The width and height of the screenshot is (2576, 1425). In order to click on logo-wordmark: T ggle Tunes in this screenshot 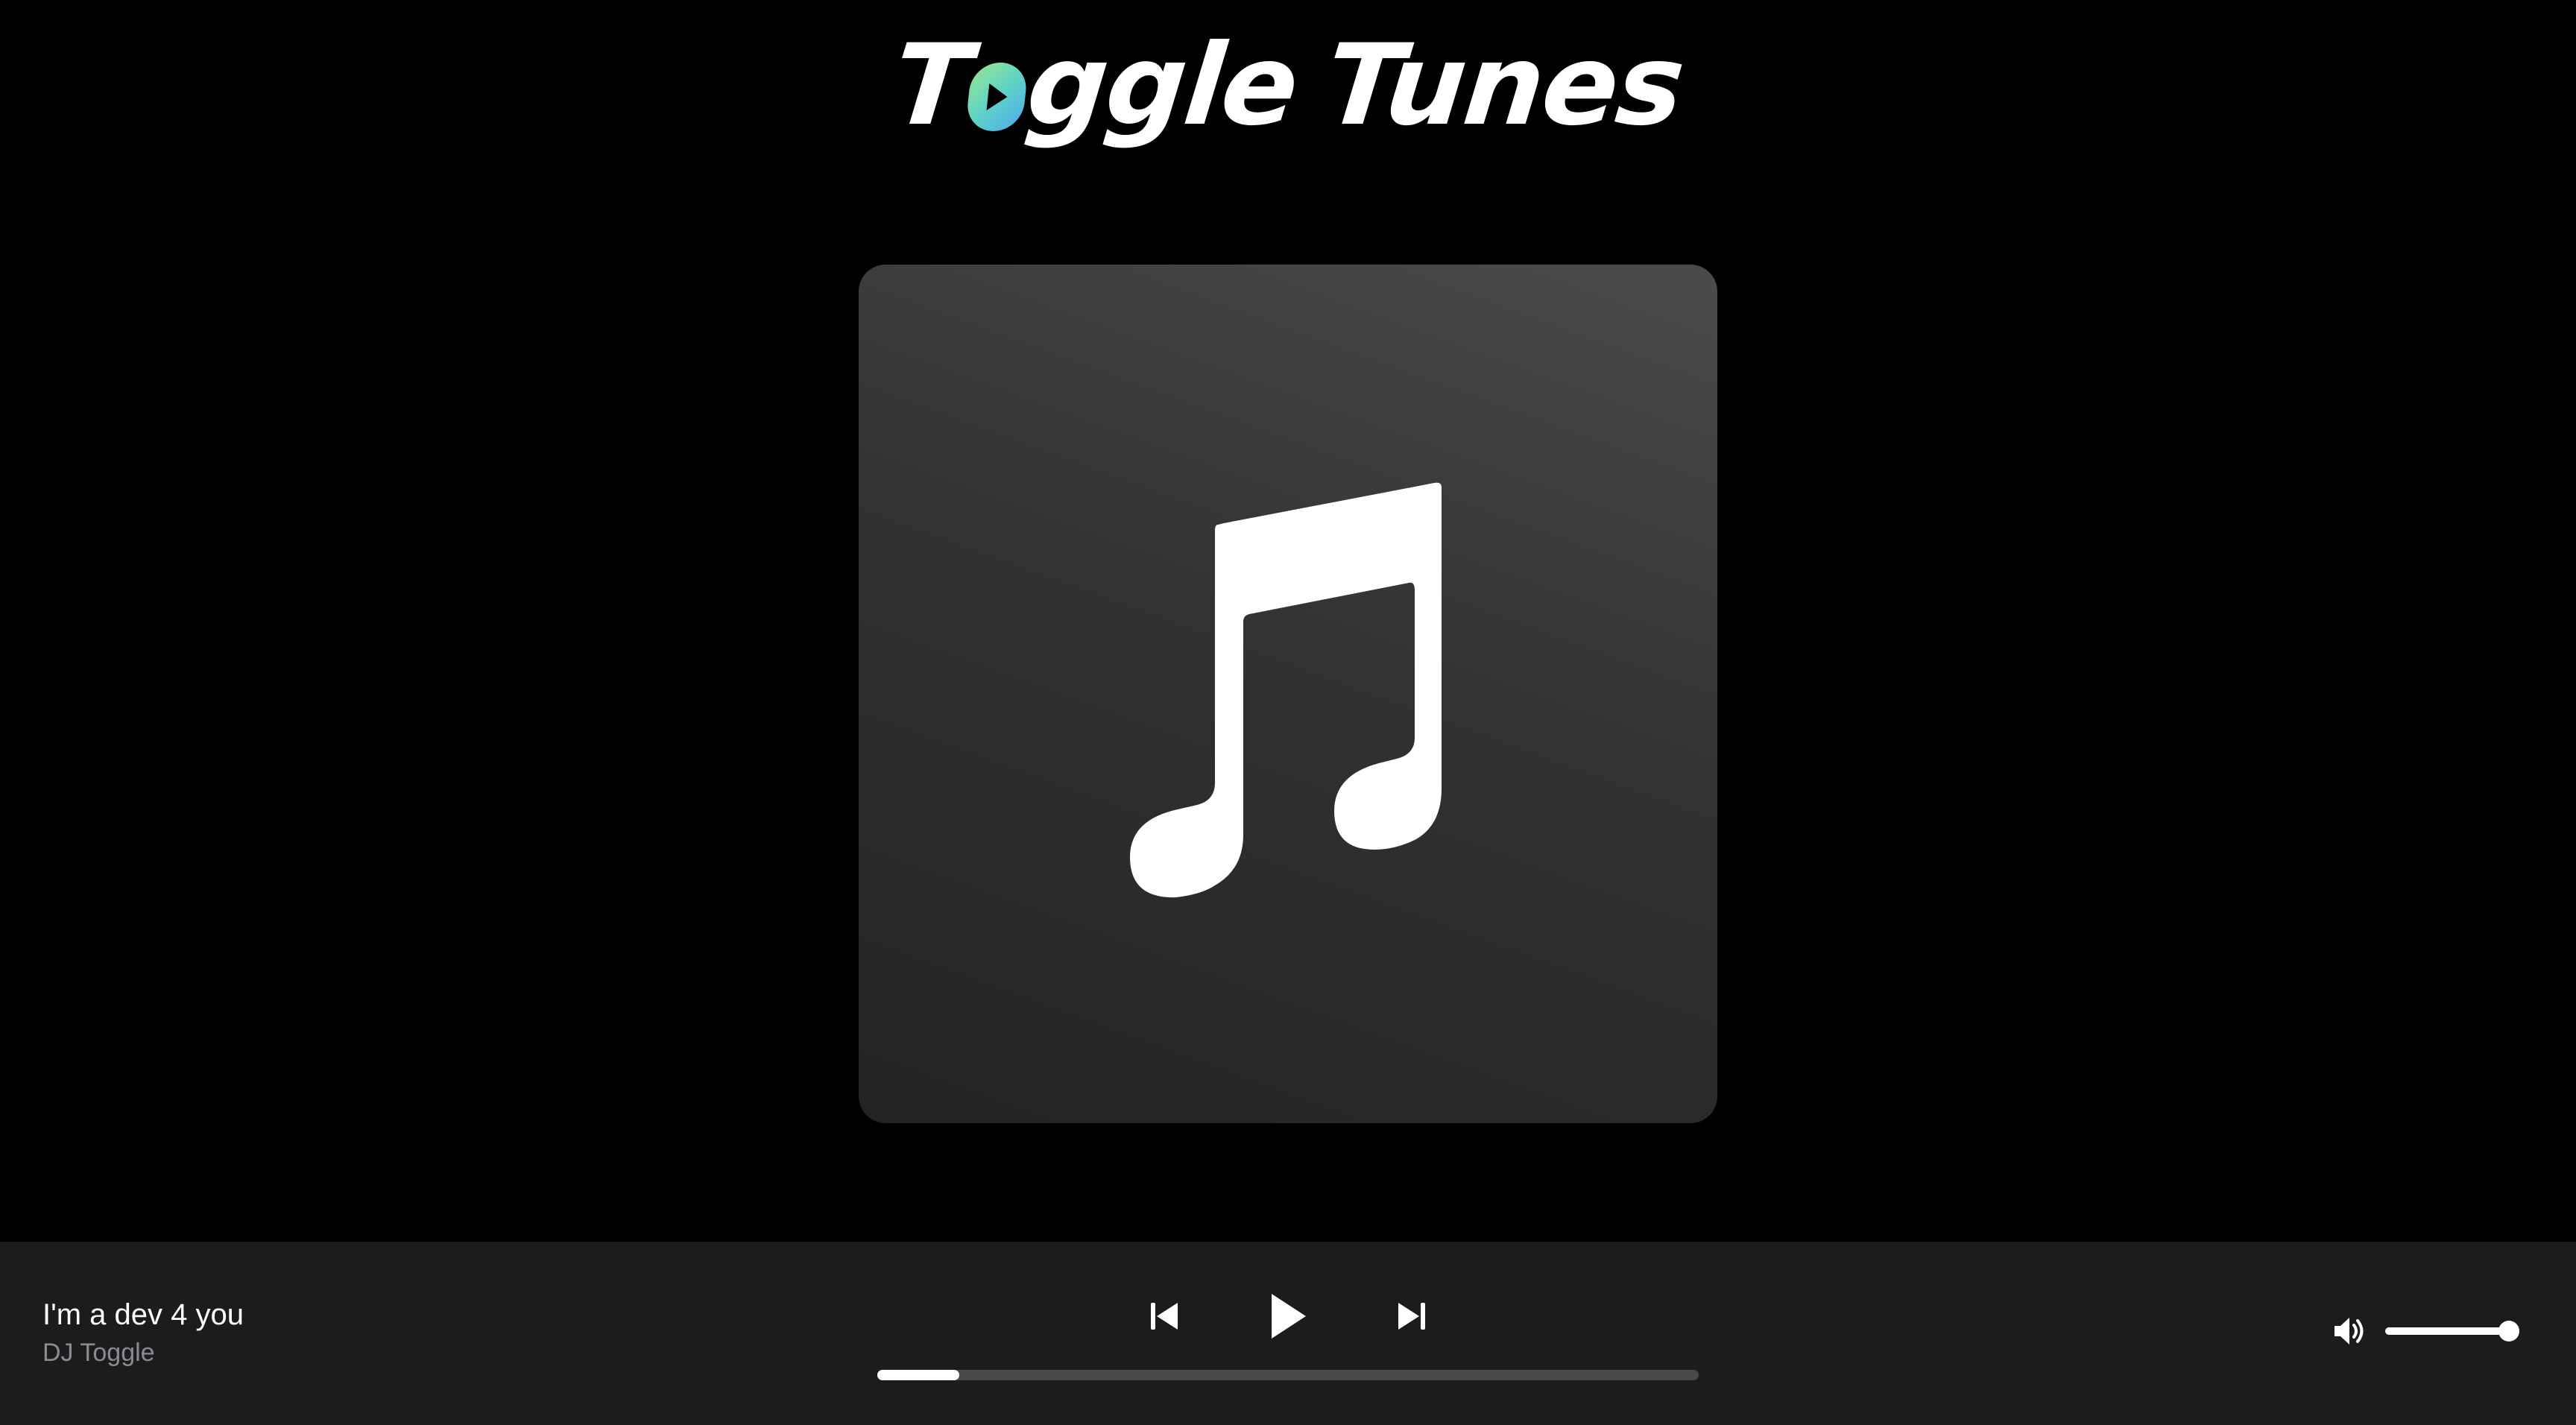, I will do `click(1288, 86)`.